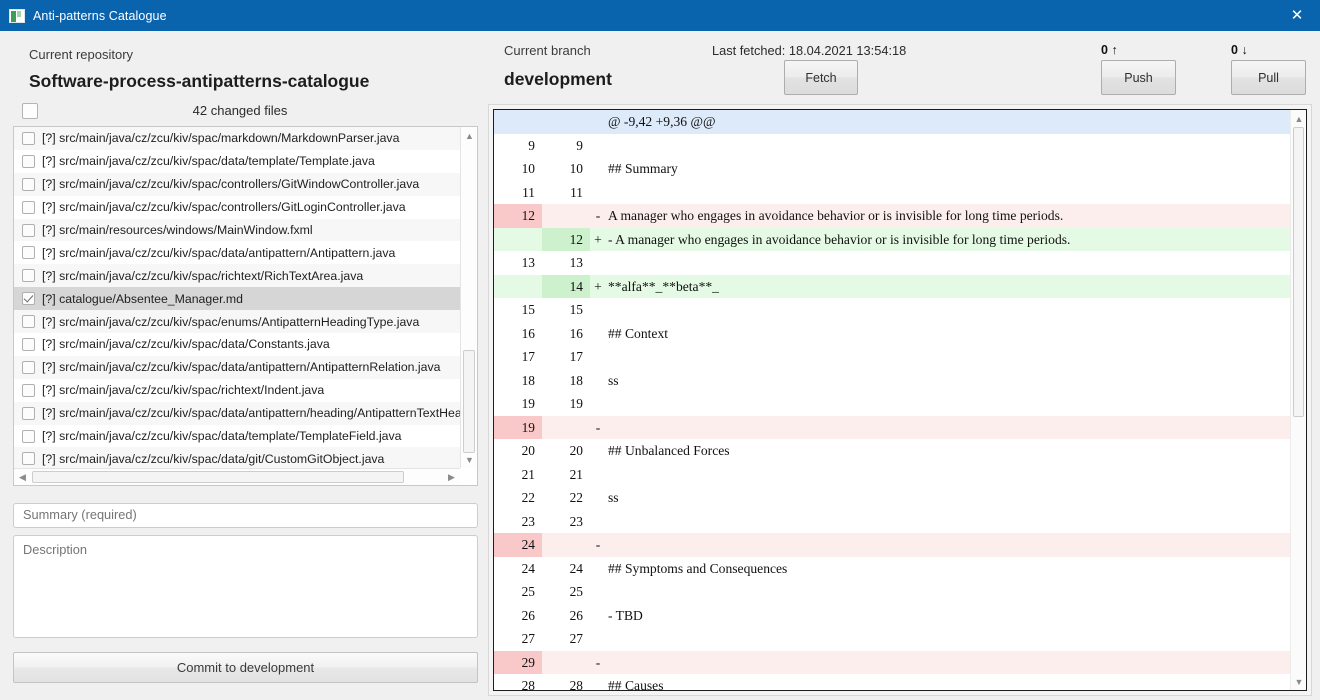  I want to click on diff-scroll-up-icon: ▲, so click(1298, 118).